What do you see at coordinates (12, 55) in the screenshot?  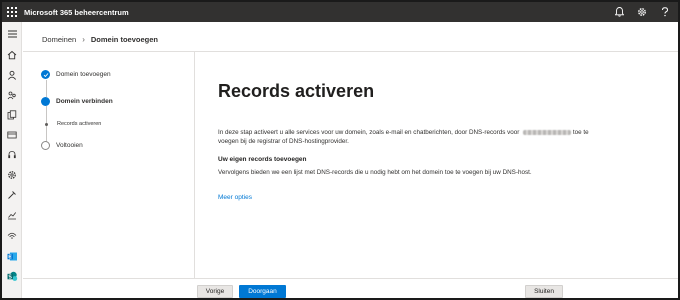 I see `home-icon` at bounding box center [12, 55].